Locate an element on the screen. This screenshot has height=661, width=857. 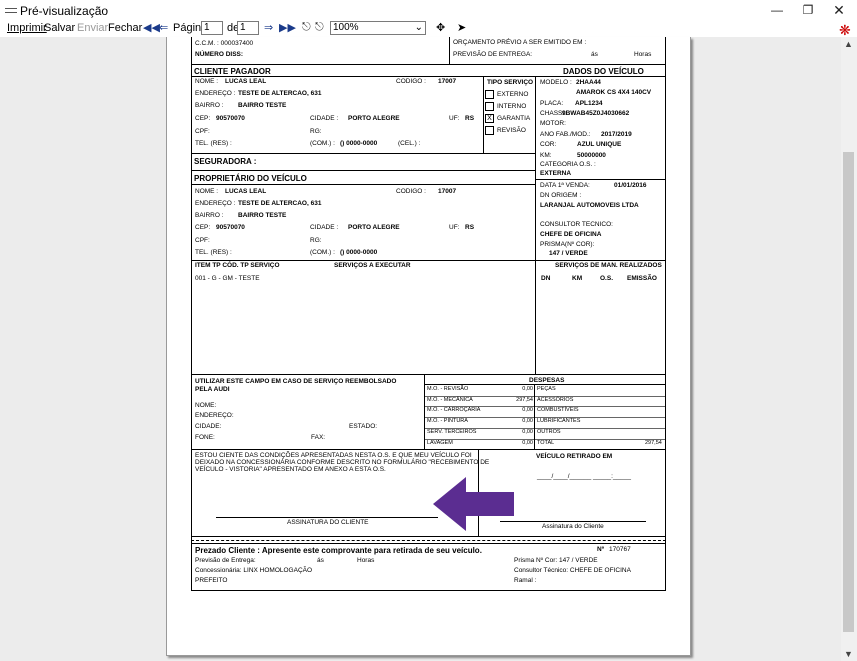
despesa-label: M.O. - REVISÃO is located at coordinates (448, 389).